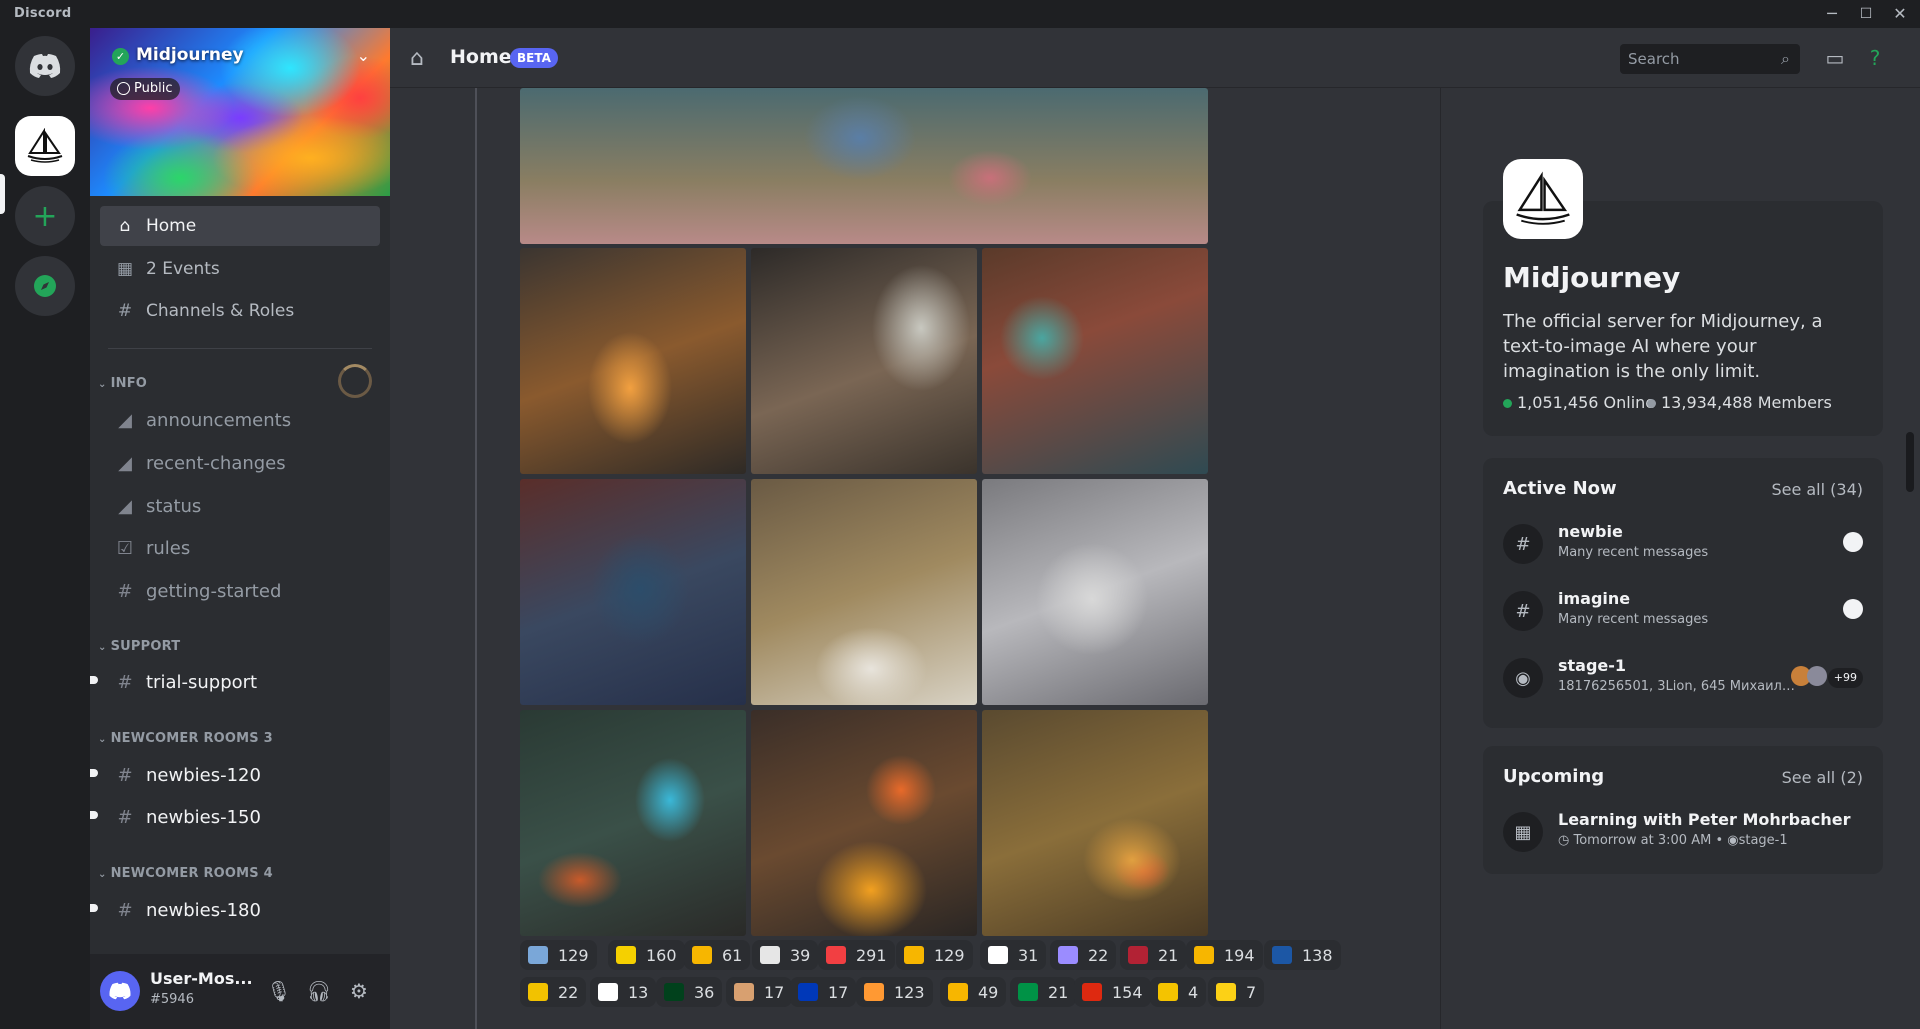  What do you see at coordinates (145, 89) in the screenshot?
I see `public-badge: Public` at bounding box center [145, 89].